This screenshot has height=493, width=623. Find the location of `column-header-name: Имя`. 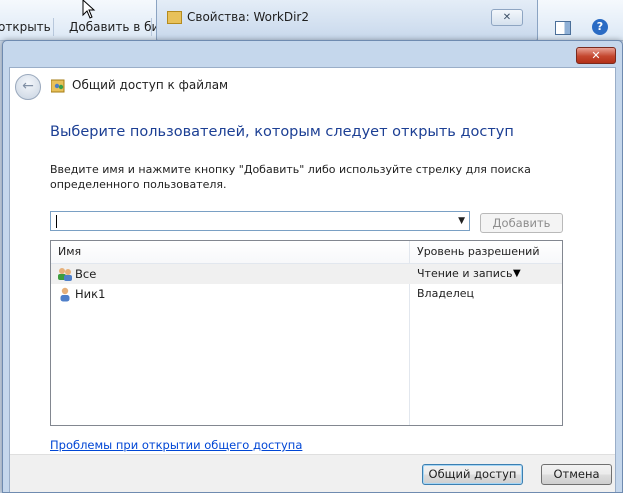

column-header-name: Имя is located at coordinates (69, 251).